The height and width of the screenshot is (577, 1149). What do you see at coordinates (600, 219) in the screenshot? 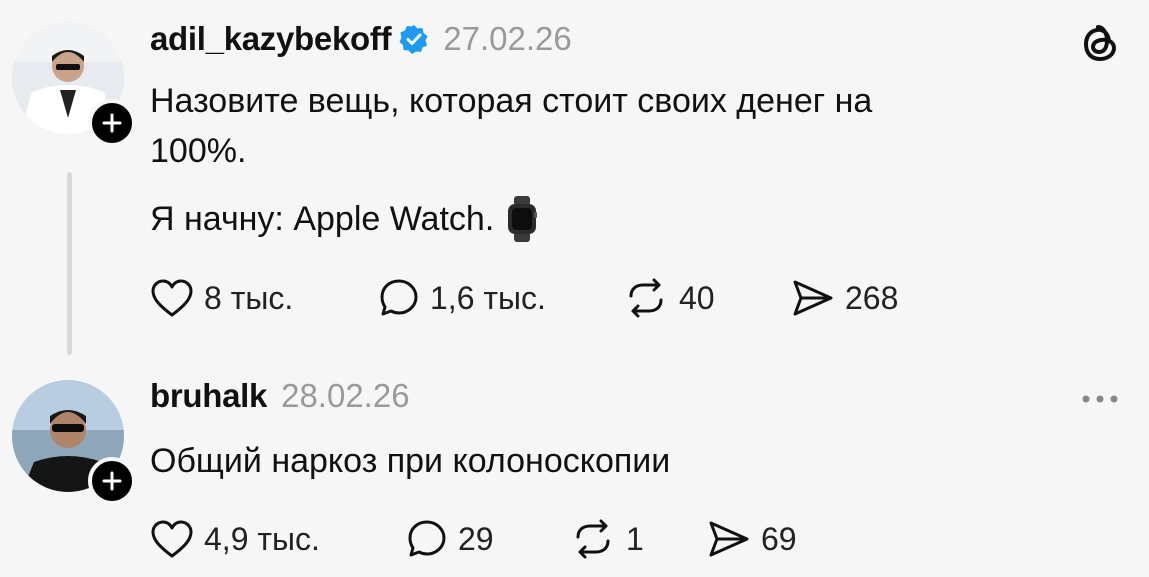
I see `post-text-paragraph: Я начну: Apple Watch.` at bounding box center [600, 219].